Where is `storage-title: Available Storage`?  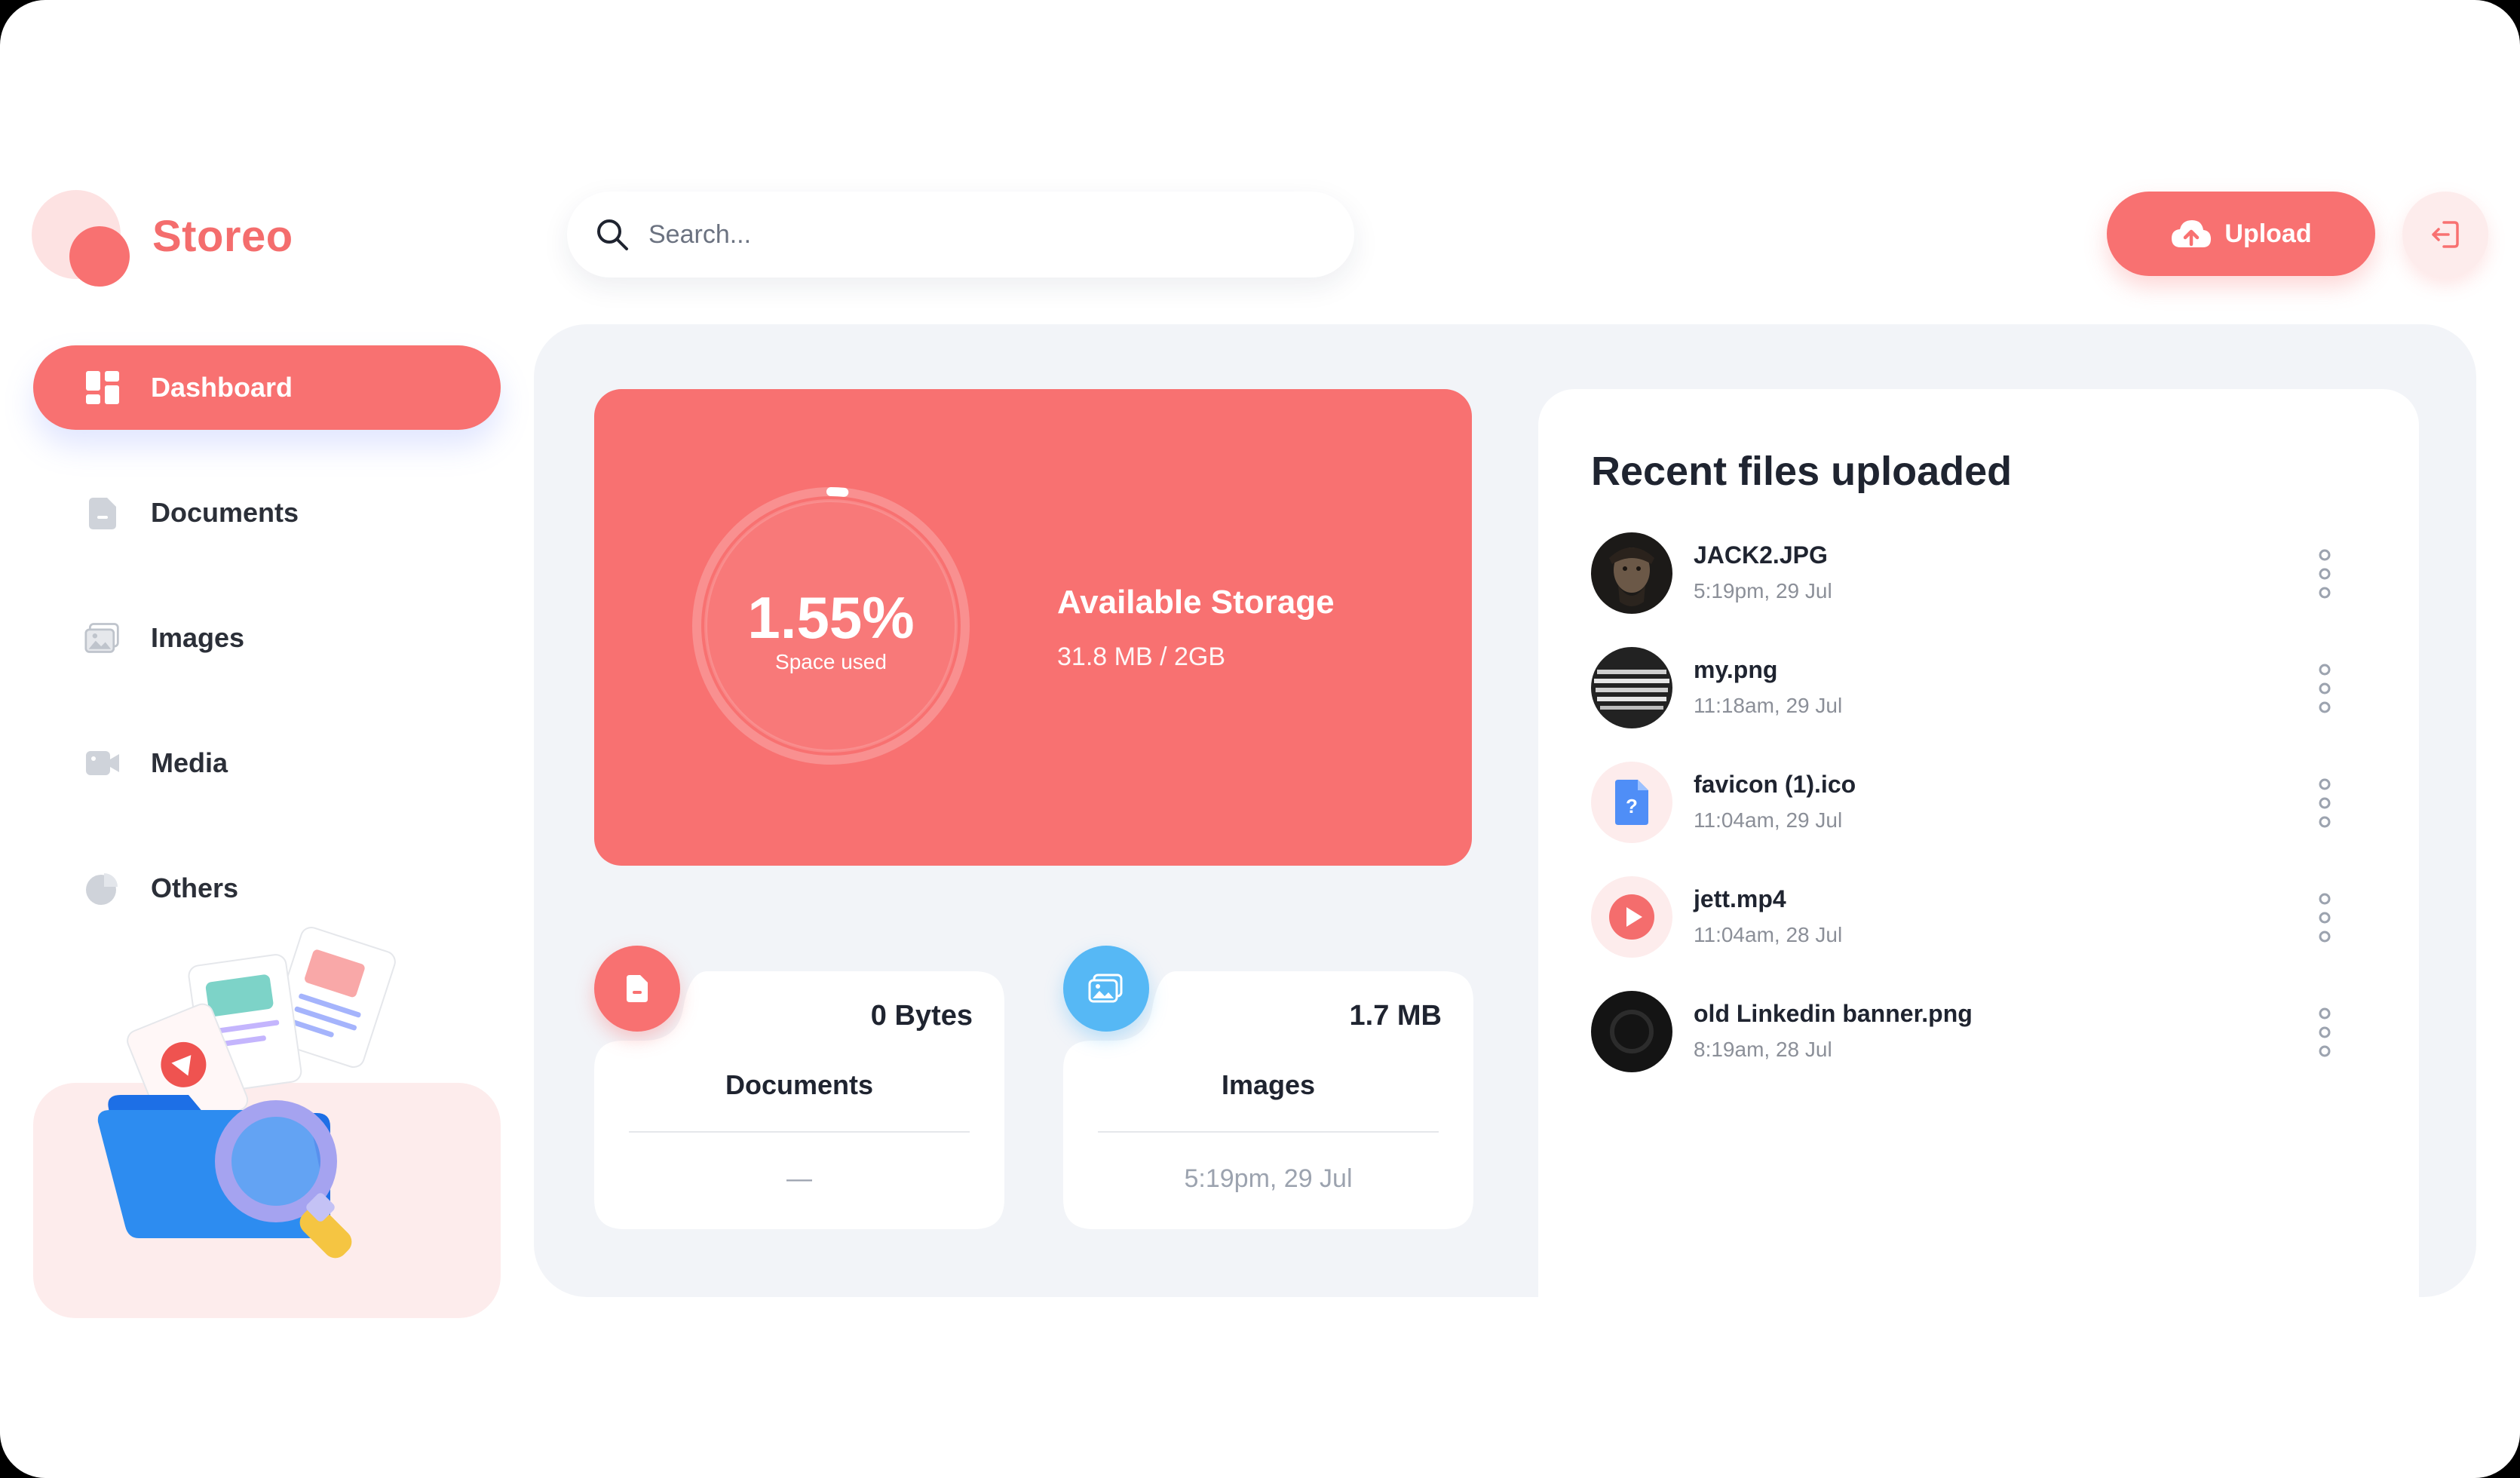 storage-title: Available Storage is located at coordinates (1196, 602).